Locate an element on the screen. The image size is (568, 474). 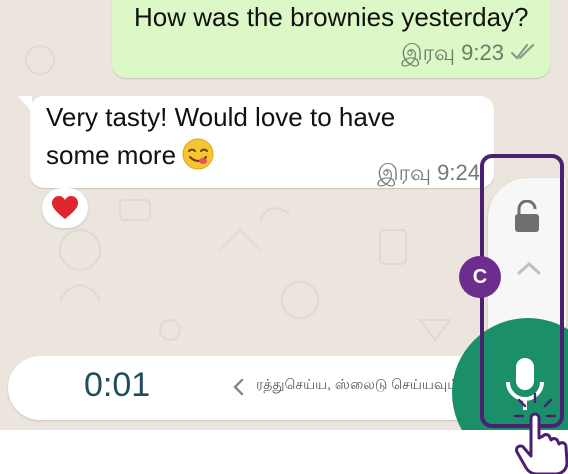
heart-reaction is located at coordinates (65, 208).